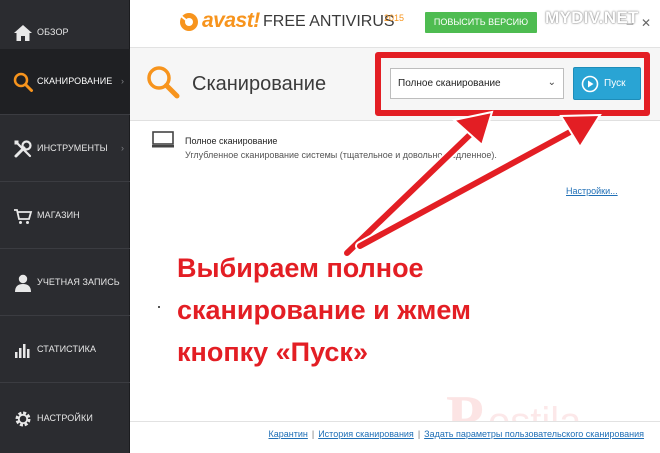  What do you see at coordinates (324, 310) in the screenshot?
I see `callout-line: сканирование и жмем` at bounding box center [324, 310].